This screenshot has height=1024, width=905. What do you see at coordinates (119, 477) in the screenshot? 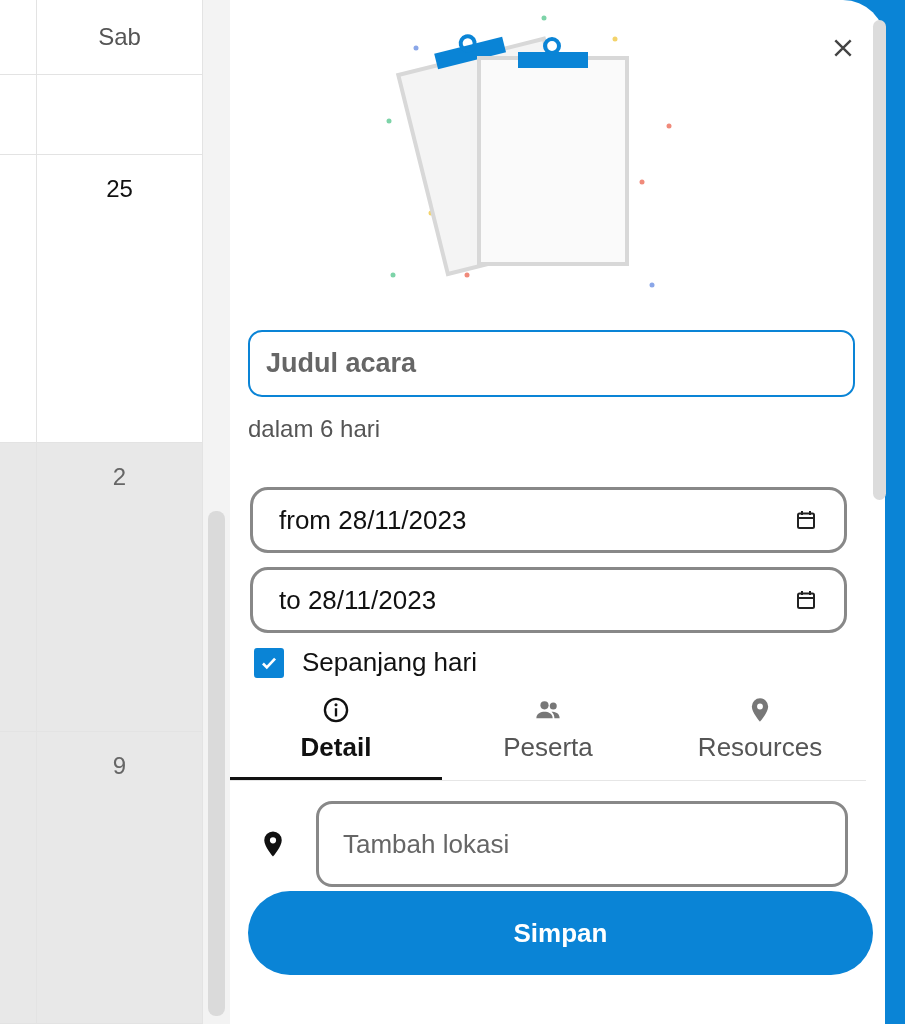
I see `day-number: 2` at bounding box center [119, 477].